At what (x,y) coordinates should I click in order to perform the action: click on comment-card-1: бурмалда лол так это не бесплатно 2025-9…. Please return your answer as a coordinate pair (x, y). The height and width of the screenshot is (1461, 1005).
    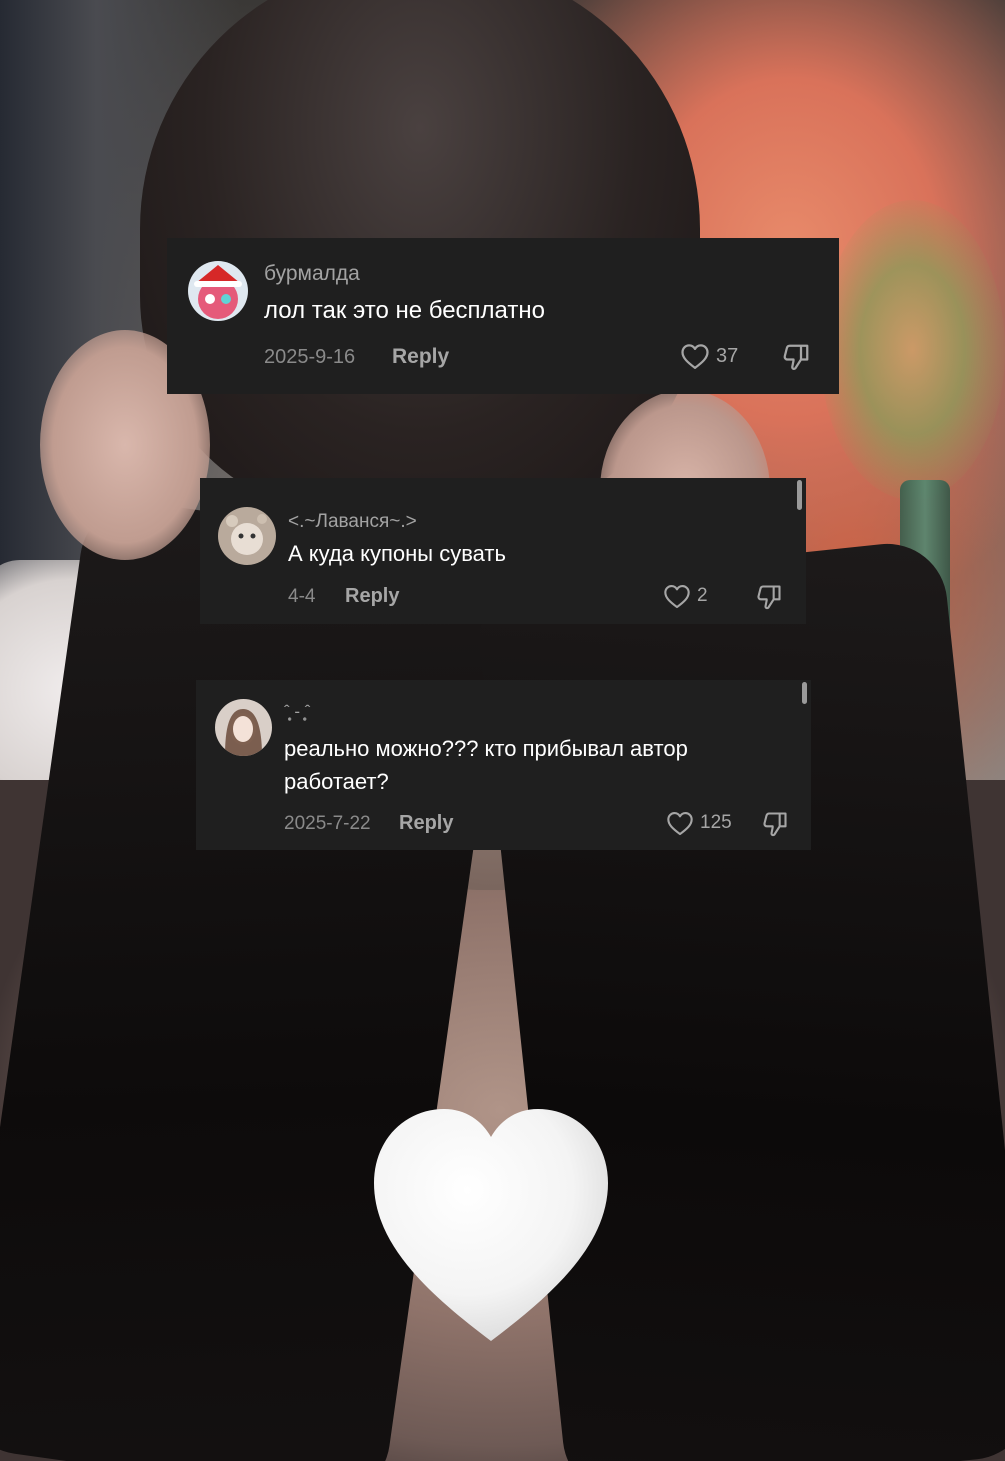
    Looking at the image, I should click on (503, 316).